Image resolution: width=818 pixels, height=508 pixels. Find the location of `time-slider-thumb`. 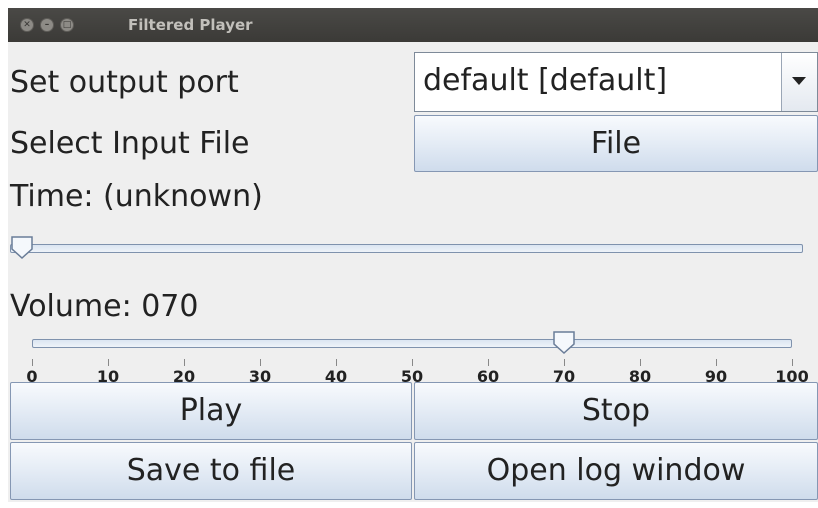

time-slider-thumb is located at coordinates (22, 248).